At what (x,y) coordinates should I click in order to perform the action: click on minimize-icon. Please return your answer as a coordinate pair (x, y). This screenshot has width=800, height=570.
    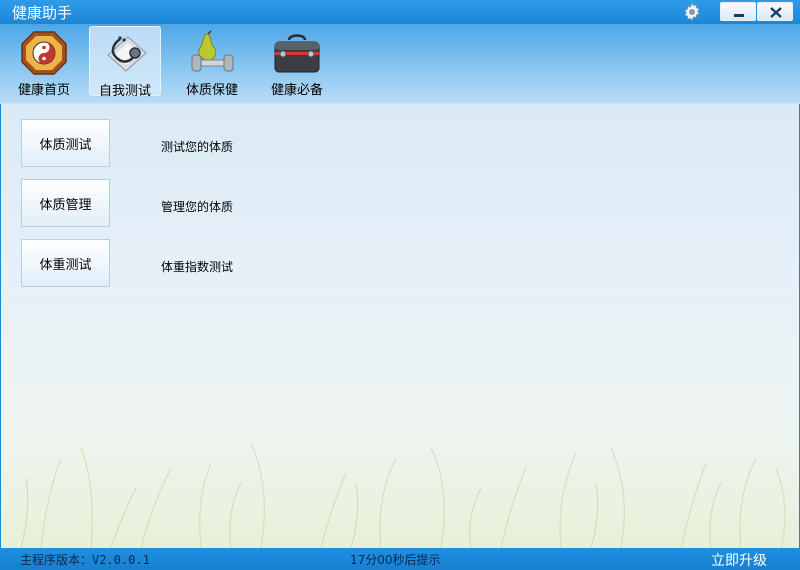
    Looking at the image, I should click on (739, 15).